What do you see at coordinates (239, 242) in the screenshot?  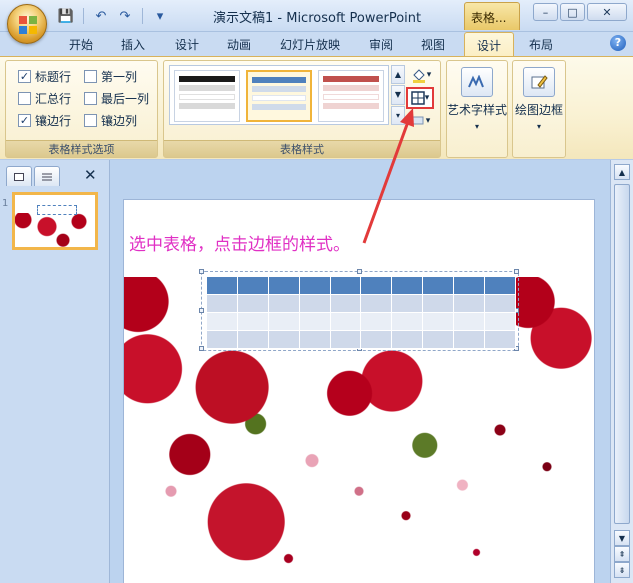 I see `slide-caption: 选中表格，点击边框的样式。` at bounding box center [239, 242].